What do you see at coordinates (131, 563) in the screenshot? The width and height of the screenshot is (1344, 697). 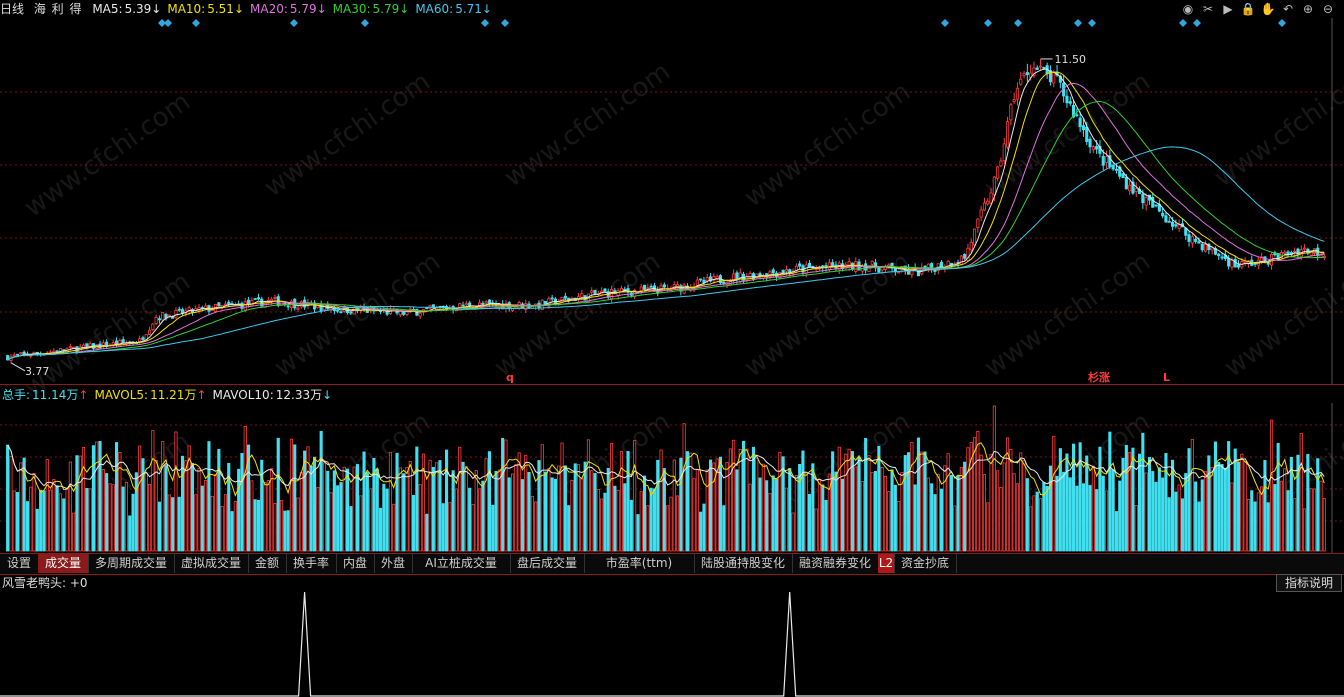 I see `tab-2: 多周期成交量` at bounding box center [131, 563].